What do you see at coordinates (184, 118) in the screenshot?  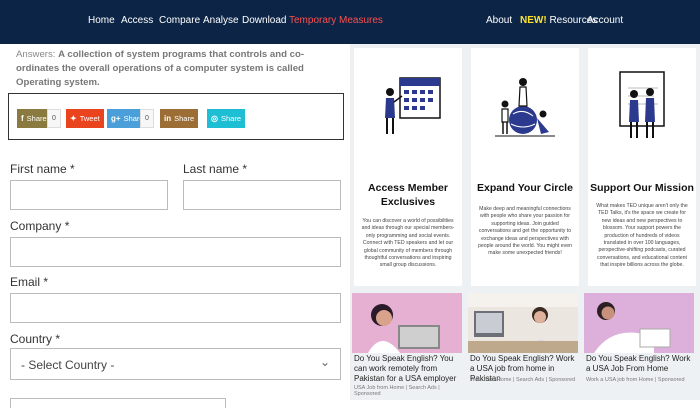 I see `linkedin-share-label: Share` at bounding box center [184, 118].